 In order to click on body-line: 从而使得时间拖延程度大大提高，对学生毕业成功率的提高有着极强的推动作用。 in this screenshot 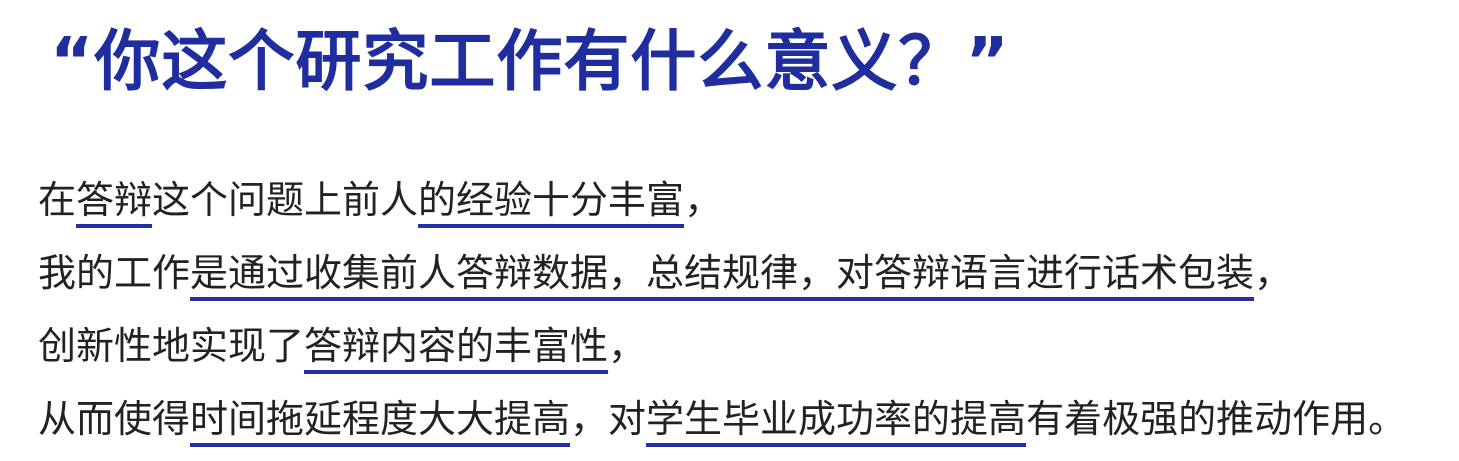, I will do `click(745, 426)`.